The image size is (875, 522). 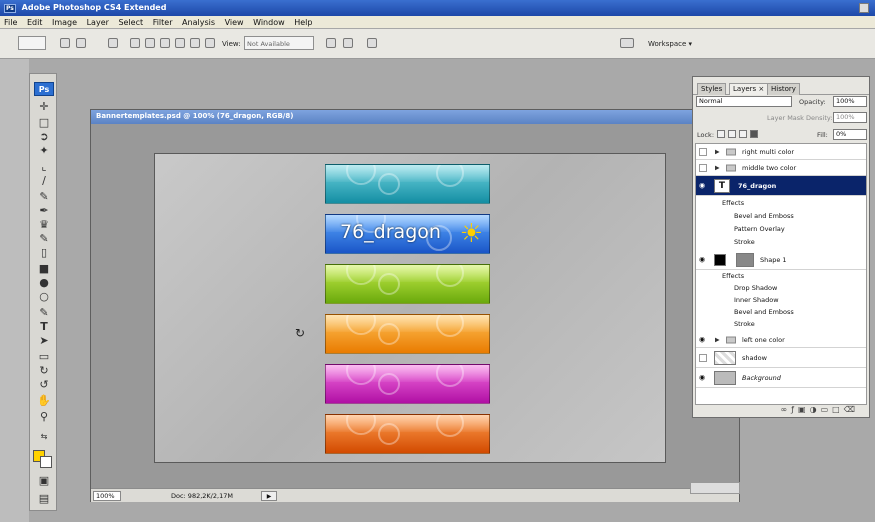 I want to click on blend-mode-select: Normal, so click(x=744, y=101).